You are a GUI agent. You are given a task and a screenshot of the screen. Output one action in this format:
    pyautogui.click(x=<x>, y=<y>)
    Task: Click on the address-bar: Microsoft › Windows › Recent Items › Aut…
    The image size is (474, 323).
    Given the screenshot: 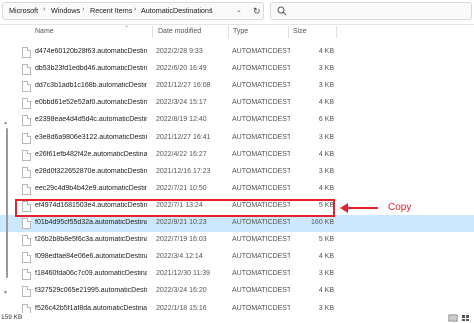 What is the action you would take?
    pyautogui.click(x=237, y=11)
    